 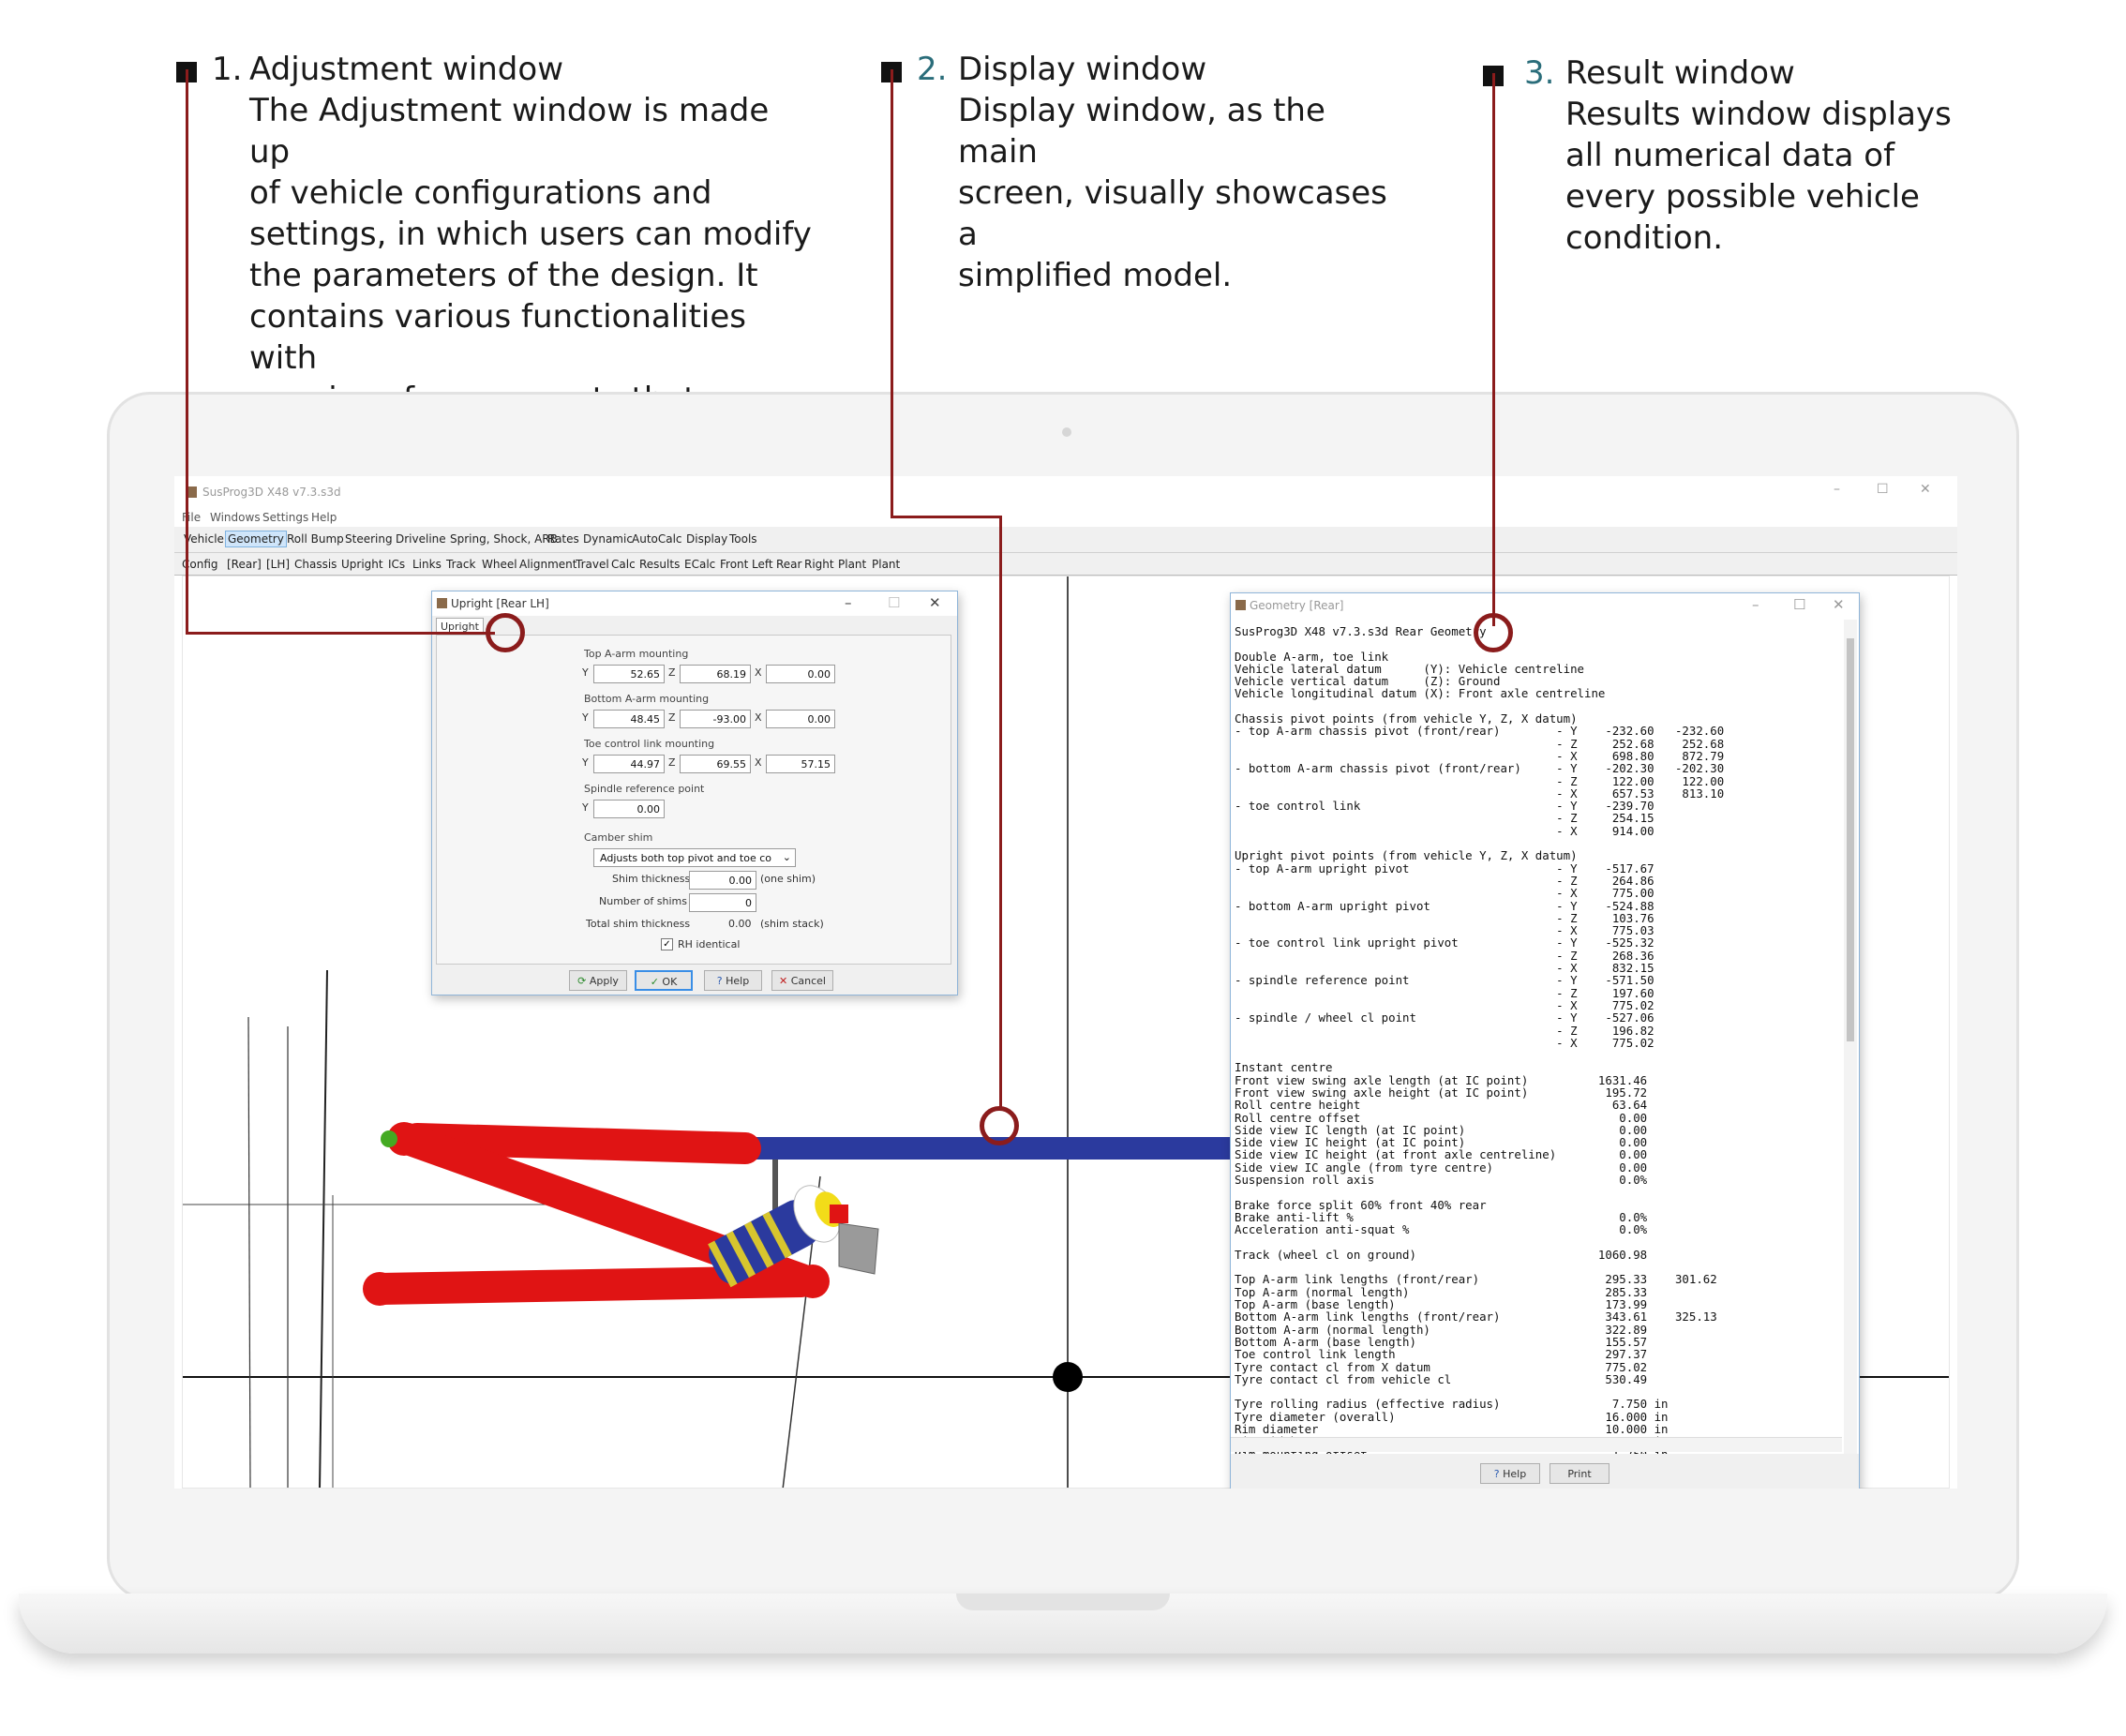 What do you see at coordinates (271, 493) in the screenshot?
I see `app-title: SusProg3D X48 v7.3.s3d` at bounding box center [271, 493].